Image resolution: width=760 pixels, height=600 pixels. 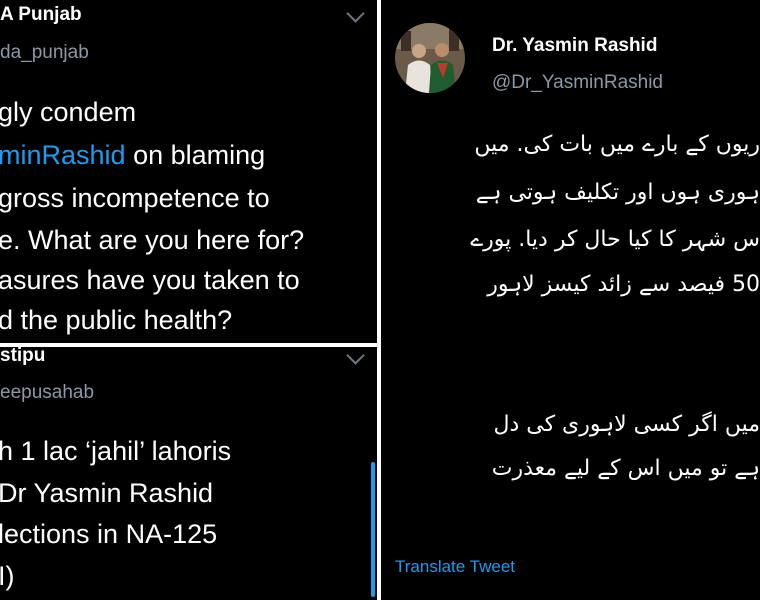 What do you see at coordinates (455, 567) in the screenshot?
I see `translate-tweet-link: Translate Tweet` at bounding box center [455, 567].